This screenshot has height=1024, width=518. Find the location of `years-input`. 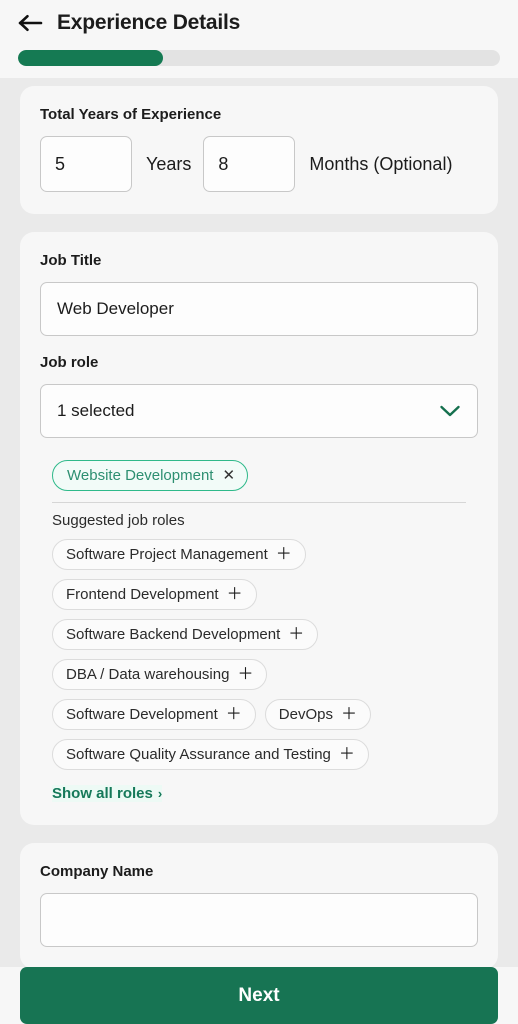

years-input is located at coordinates (86, 164).